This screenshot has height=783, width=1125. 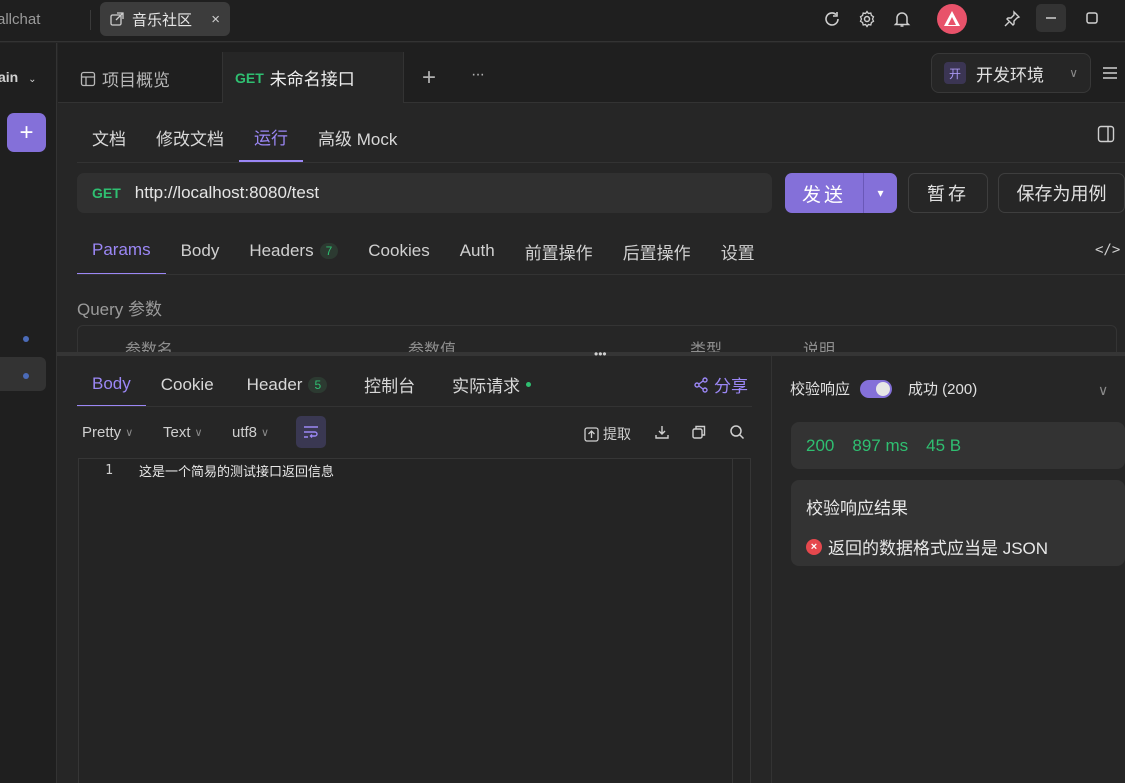 I want to click on tab-title: 未命名接口, so click(x=312, y=79).